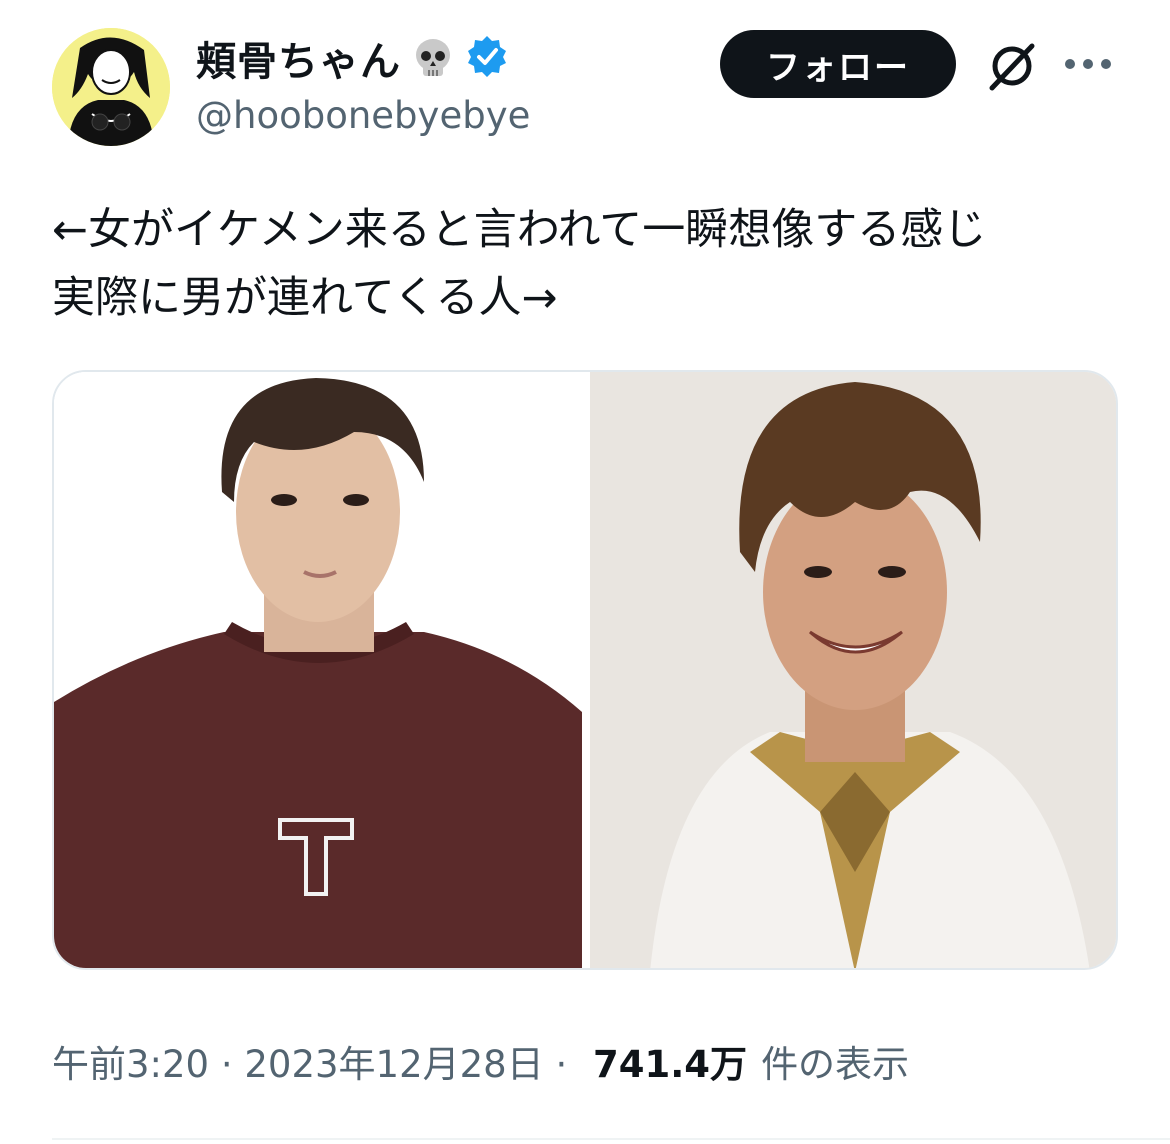 Image resolution: width=1170 pixels, height=1144 pixels. What do you see at coordinates (487, 58) in the screenshot?
I see `verified-badge-icon` at bounding box center [487, 58].